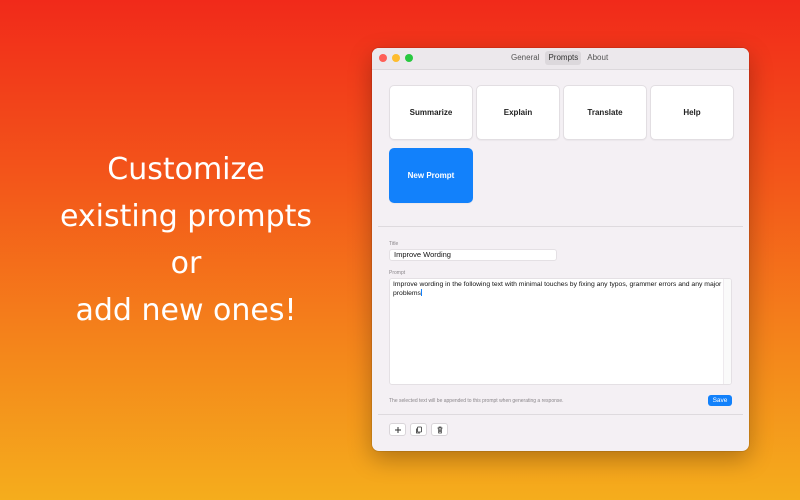 This screenshot has width=800, height=500. I want to click on title-label: Title, so click(394, 244).